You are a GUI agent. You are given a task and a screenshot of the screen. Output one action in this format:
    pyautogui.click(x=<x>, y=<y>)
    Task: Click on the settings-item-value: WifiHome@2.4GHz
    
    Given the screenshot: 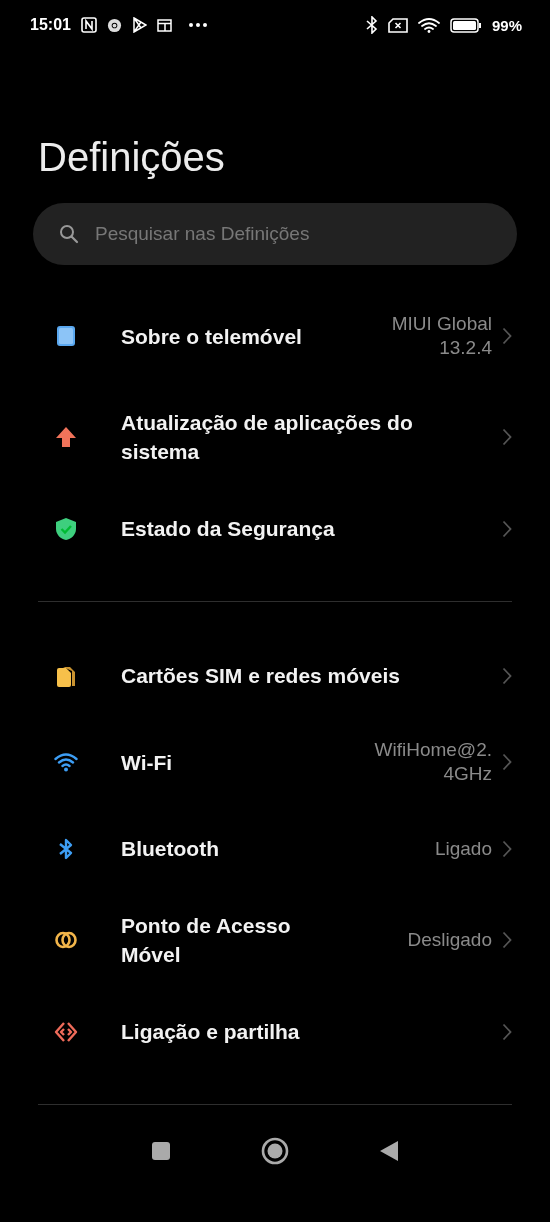 What is the action you would take?
    pyautogui.click(x=432, y=762)
    